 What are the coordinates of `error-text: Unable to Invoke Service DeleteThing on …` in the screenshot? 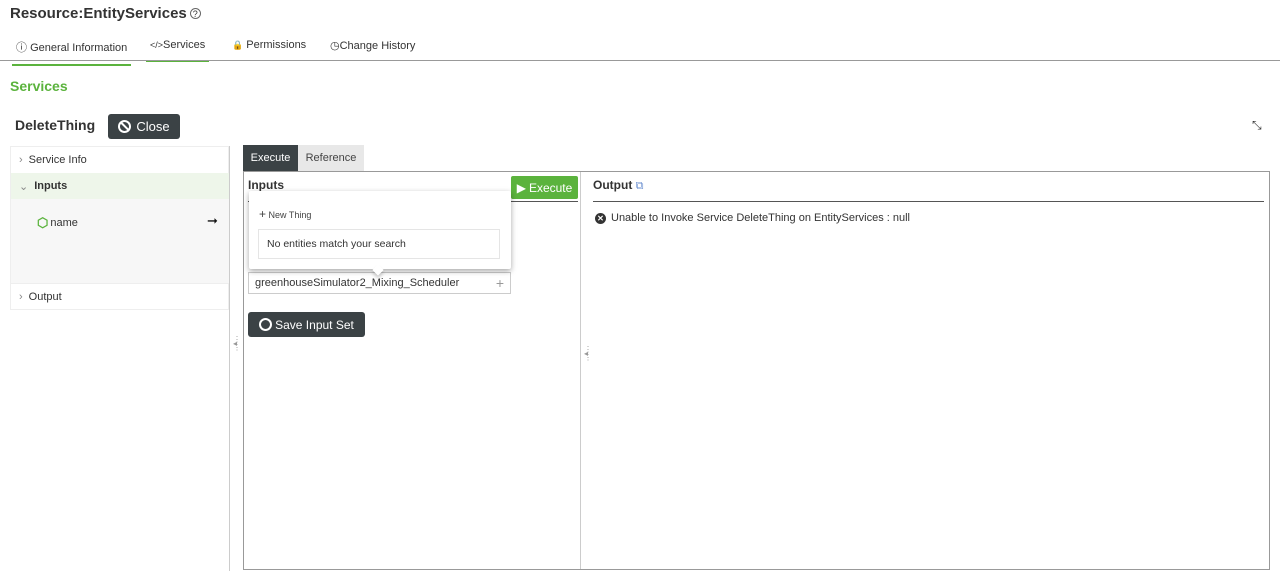 It's located at (760, 218).